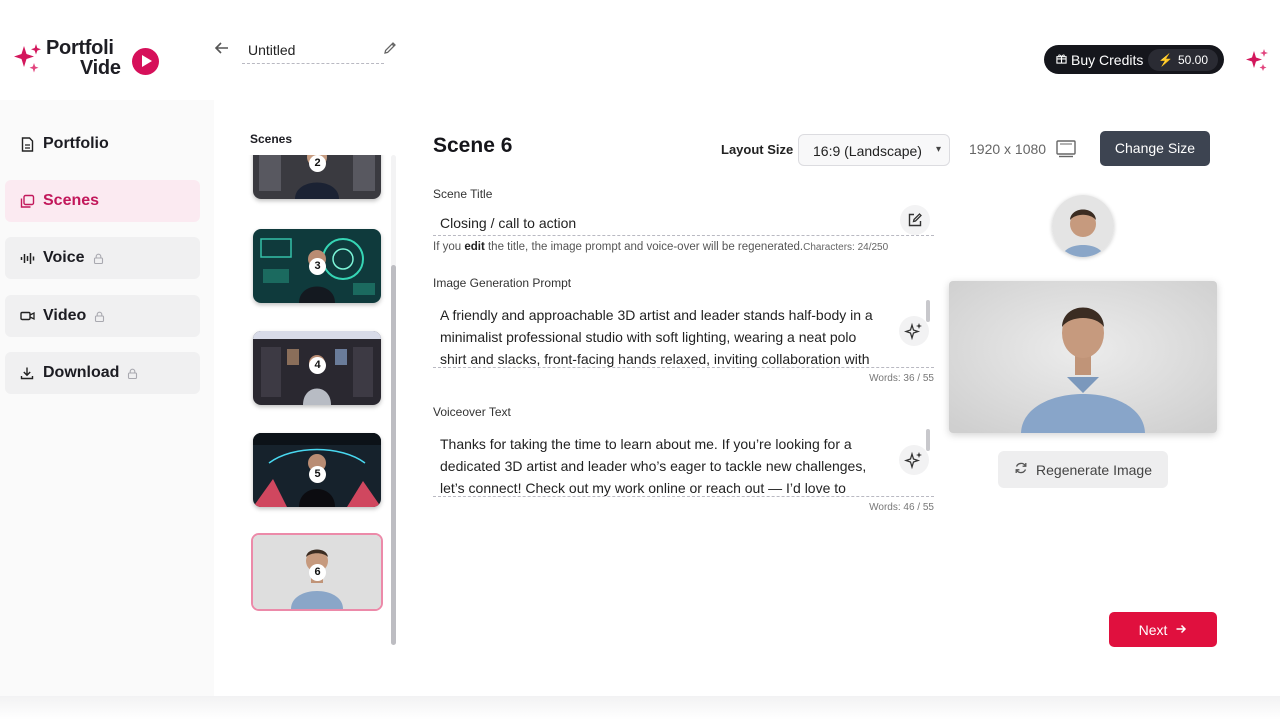  I want to click on sidebar-item-label: Scenes, so click(71, 200).